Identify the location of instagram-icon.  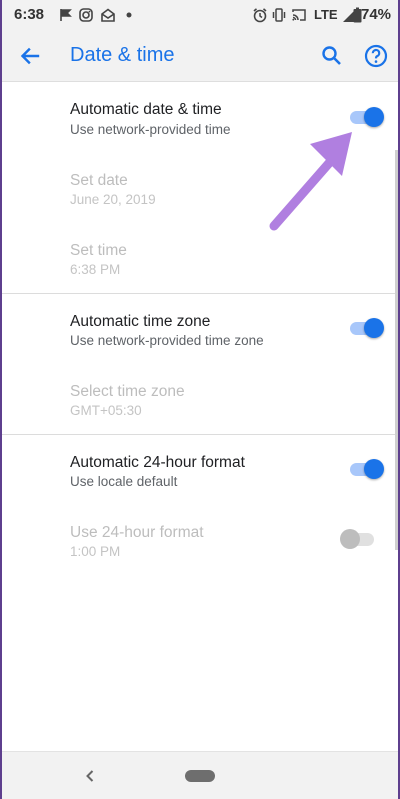
(86, 15).